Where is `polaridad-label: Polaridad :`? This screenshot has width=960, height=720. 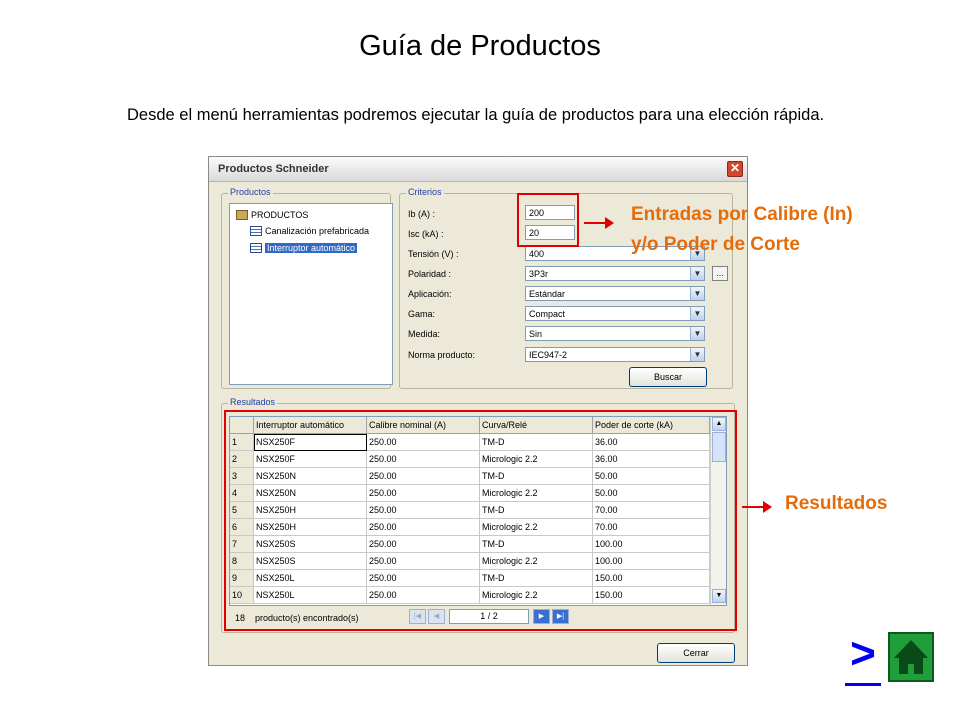 polaridad-label: Polaridad : is located at coordinates (430, 274).